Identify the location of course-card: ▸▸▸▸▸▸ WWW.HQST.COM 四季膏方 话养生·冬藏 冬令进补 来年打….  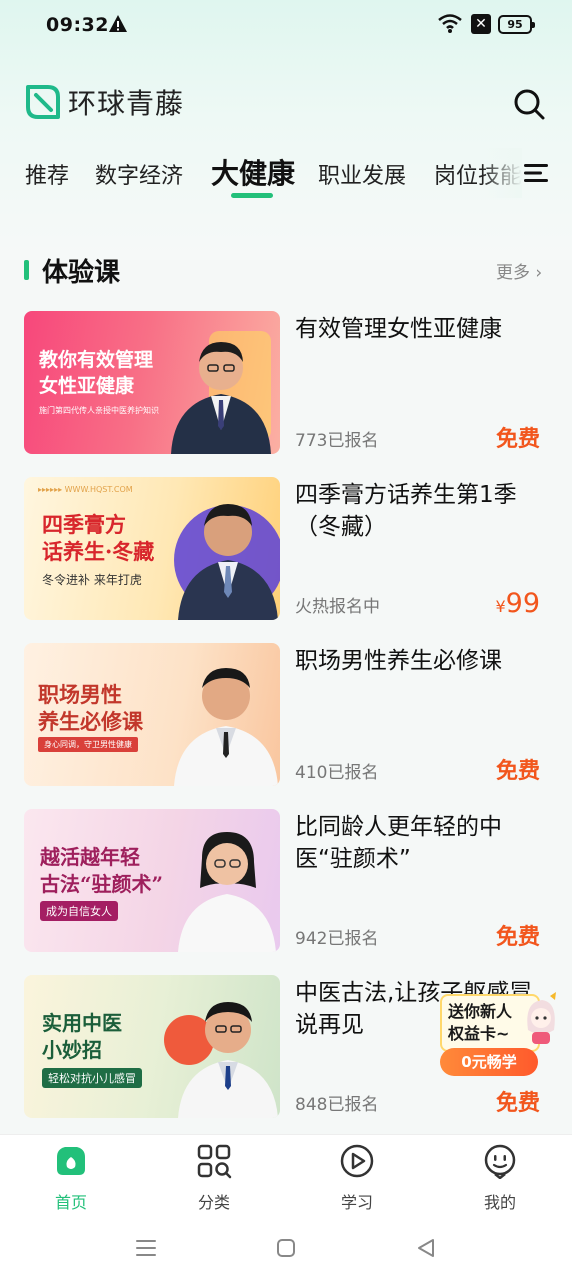
(286, 549).